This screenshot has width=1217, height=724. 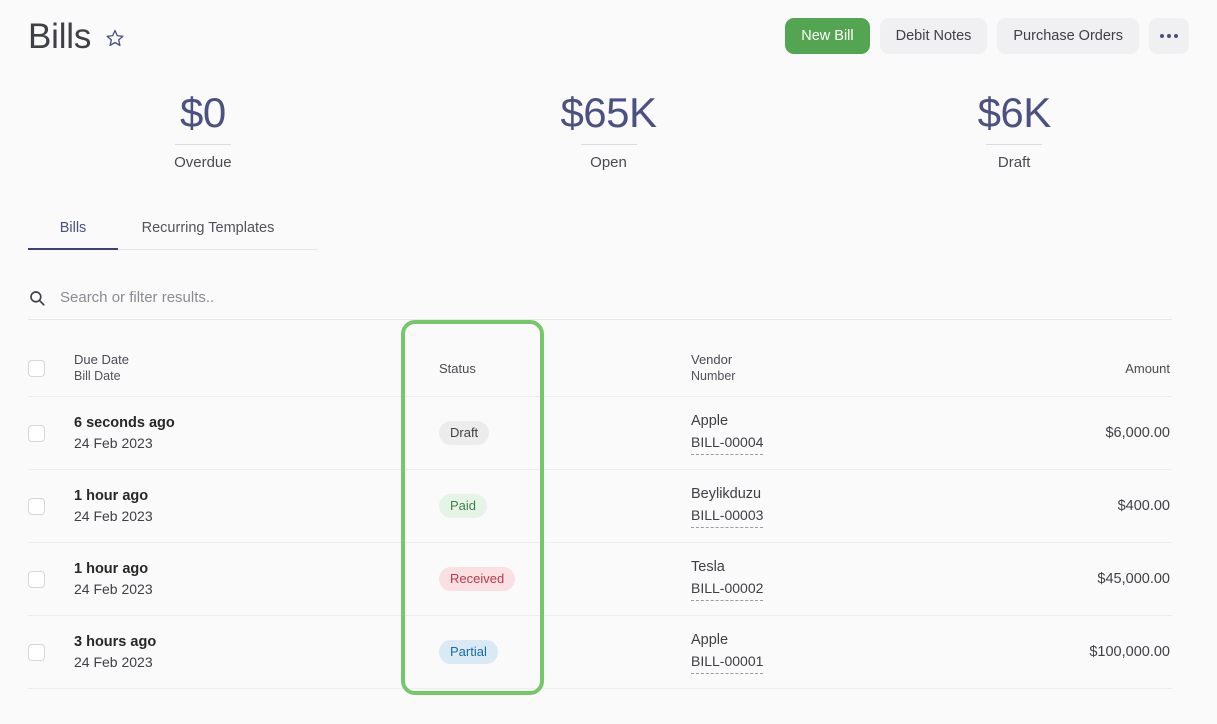 I want to click on col-header-number-label: Number, so click(x=713, y=376).